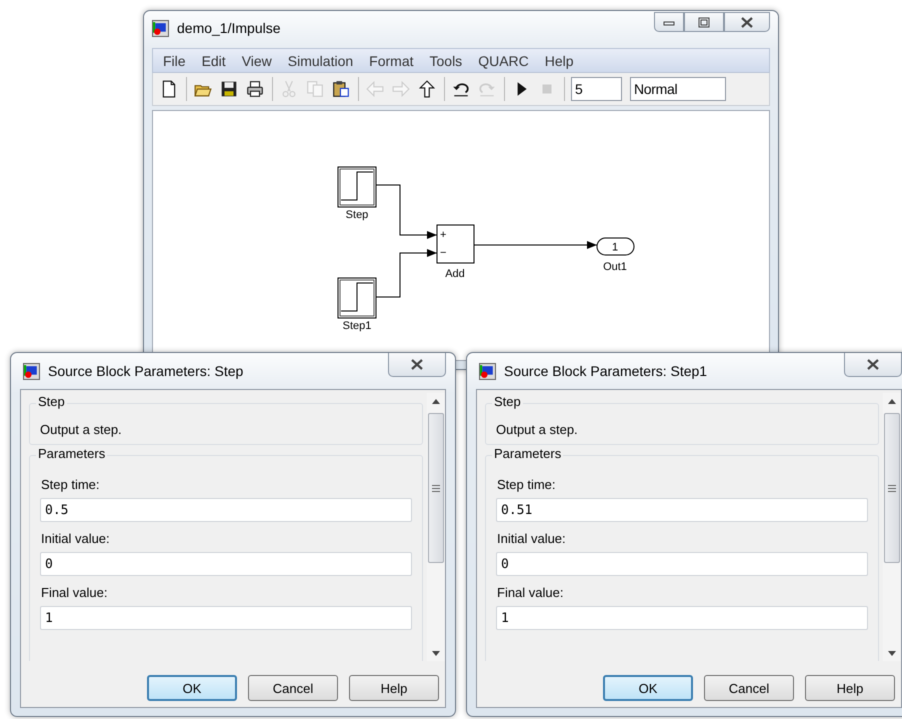  I want to click on menu-item: View, so click(257, 60).